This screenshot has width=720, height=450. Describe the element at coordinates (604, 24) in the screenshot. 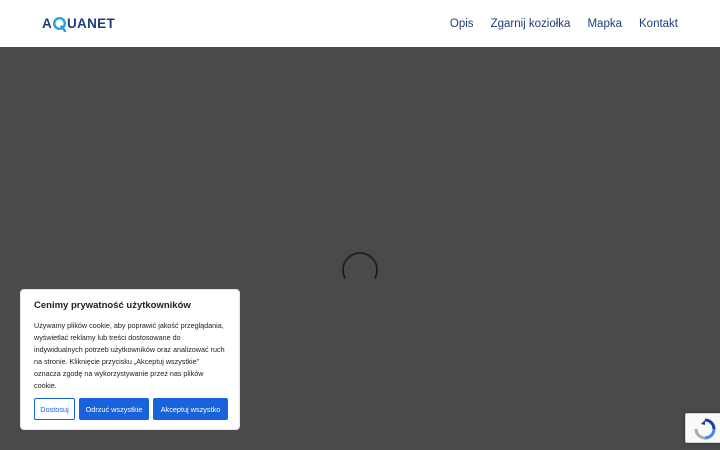

I see `nav-item-mapka: Mapka` at that location.